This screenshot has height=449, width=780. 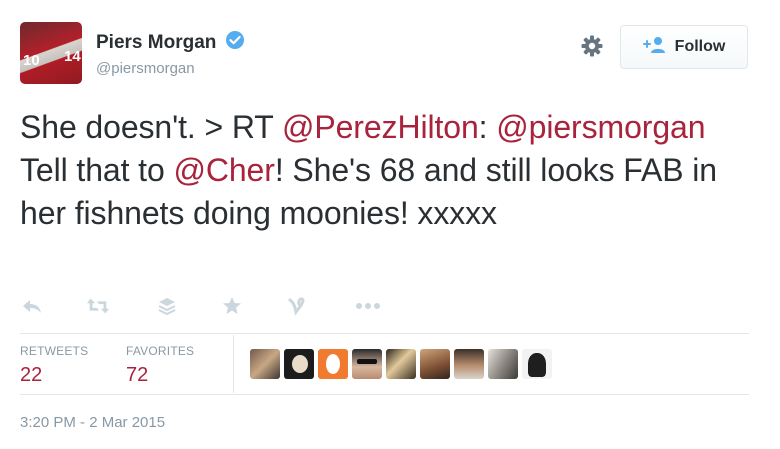 What do you see at coordinates (54, 365) in the screenshot?
I see `retweets-stat: RETWEETS 22` at bounding box center [54, 365].